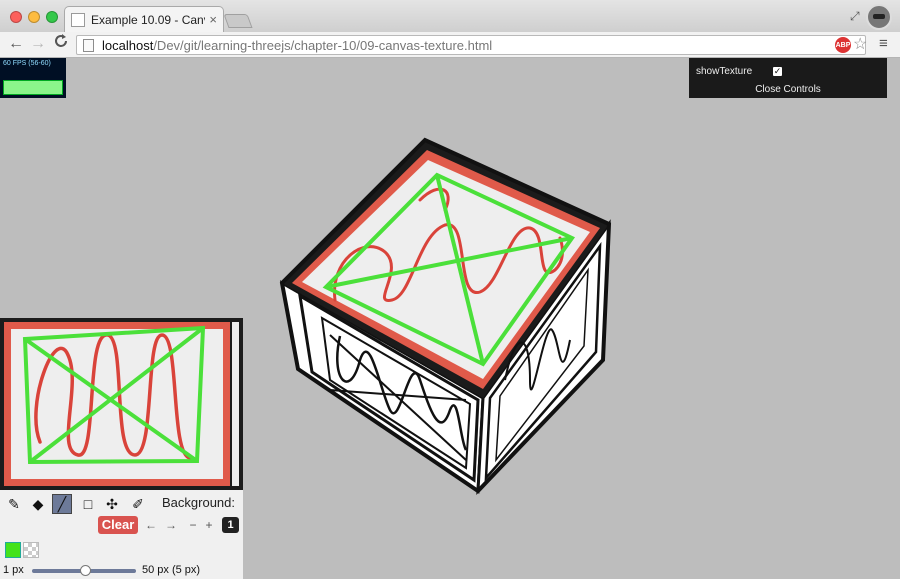  What do you see at coordinates (151, 525) in the screenshot?
I see `undo-button: ←` at bounding box center [151, 525].